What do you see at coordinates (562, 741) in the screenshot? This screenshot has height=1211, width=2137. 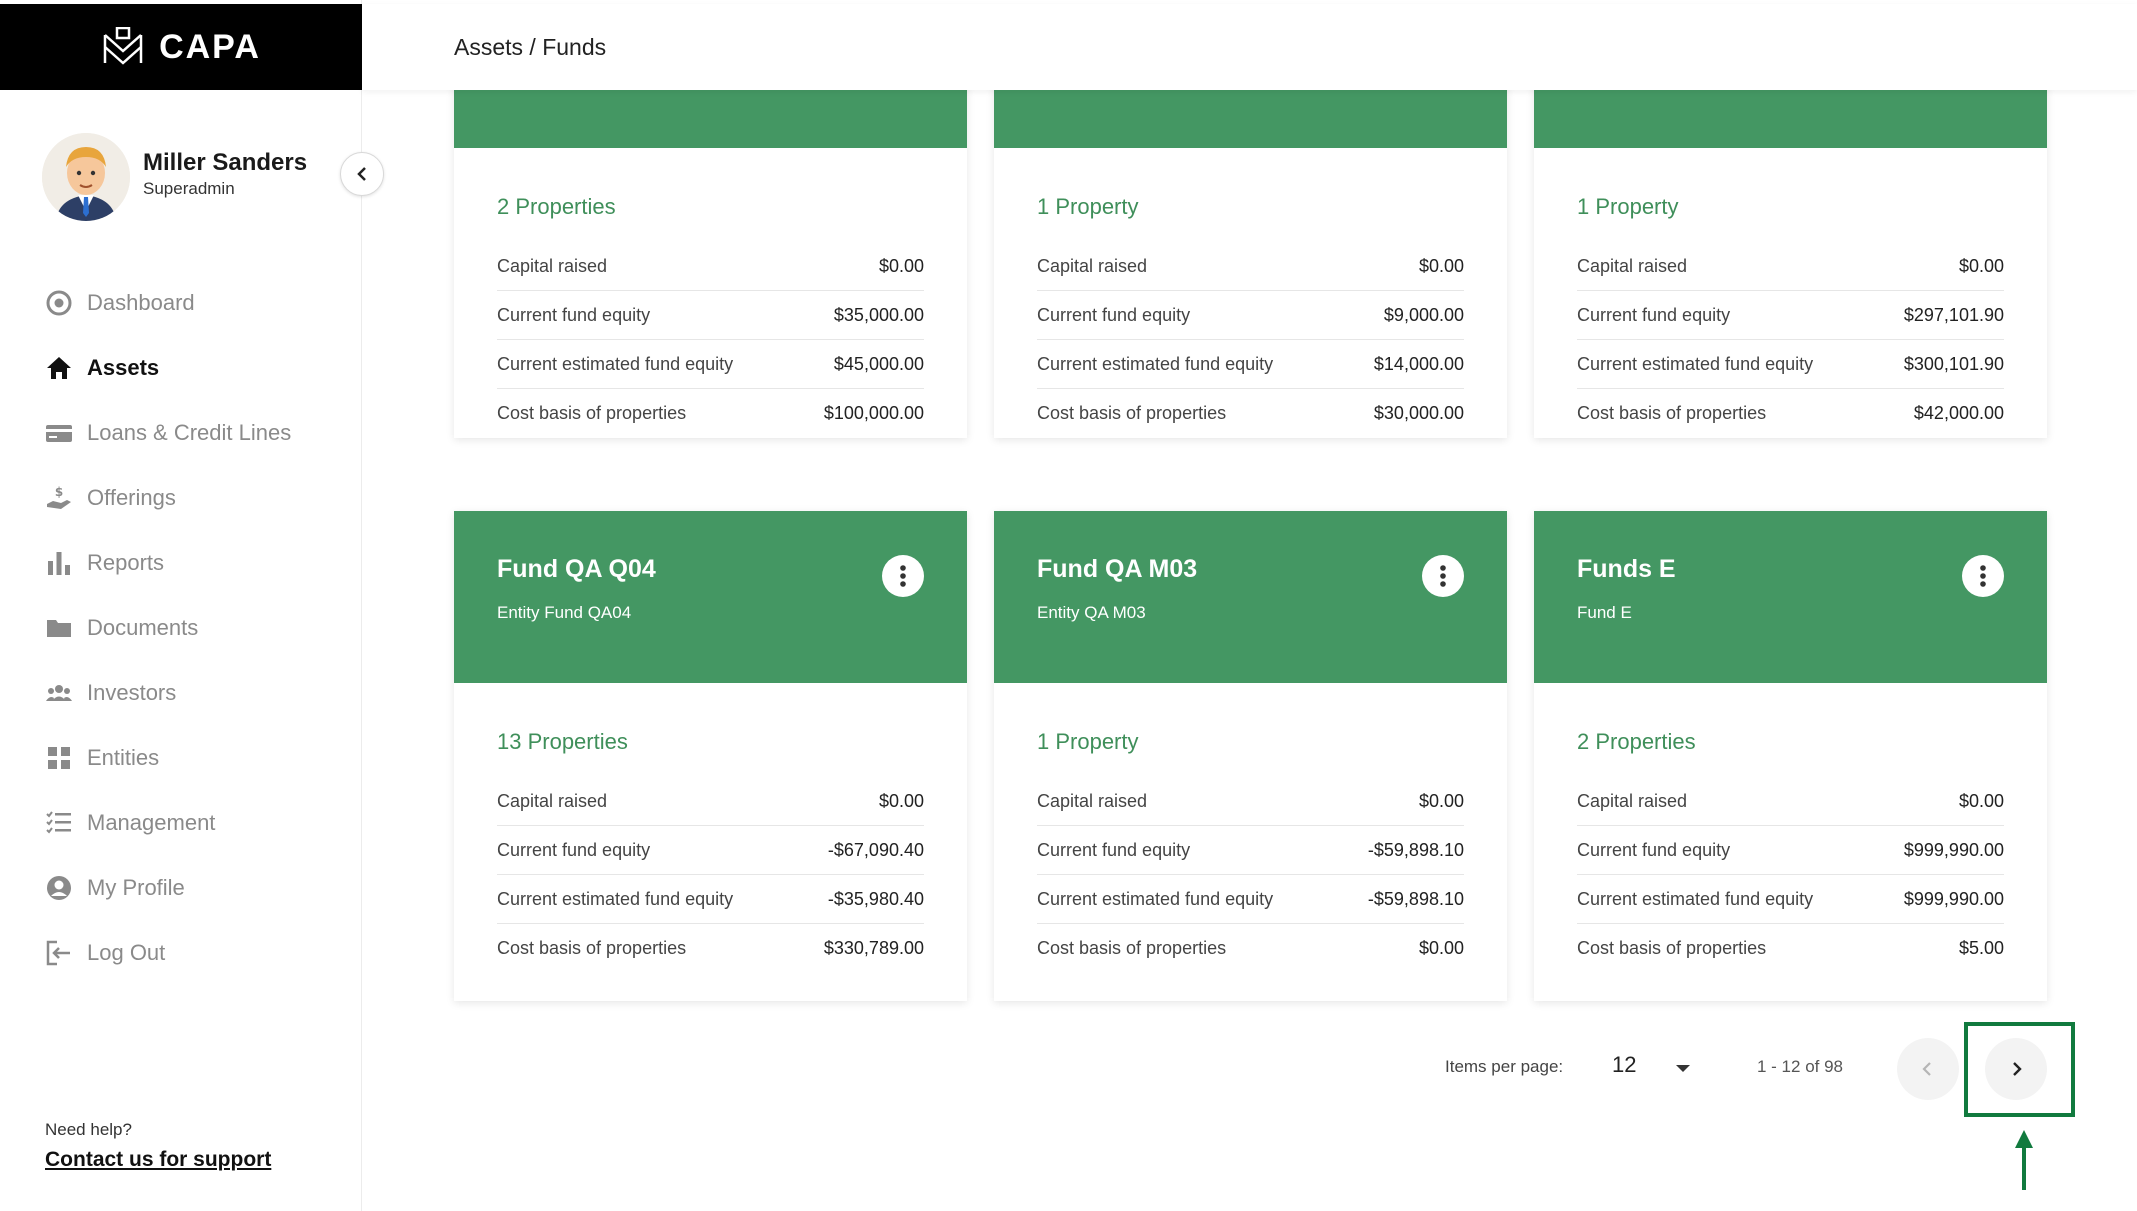 I see `property-count: 13 Properties` at bounding box center [562, 741].